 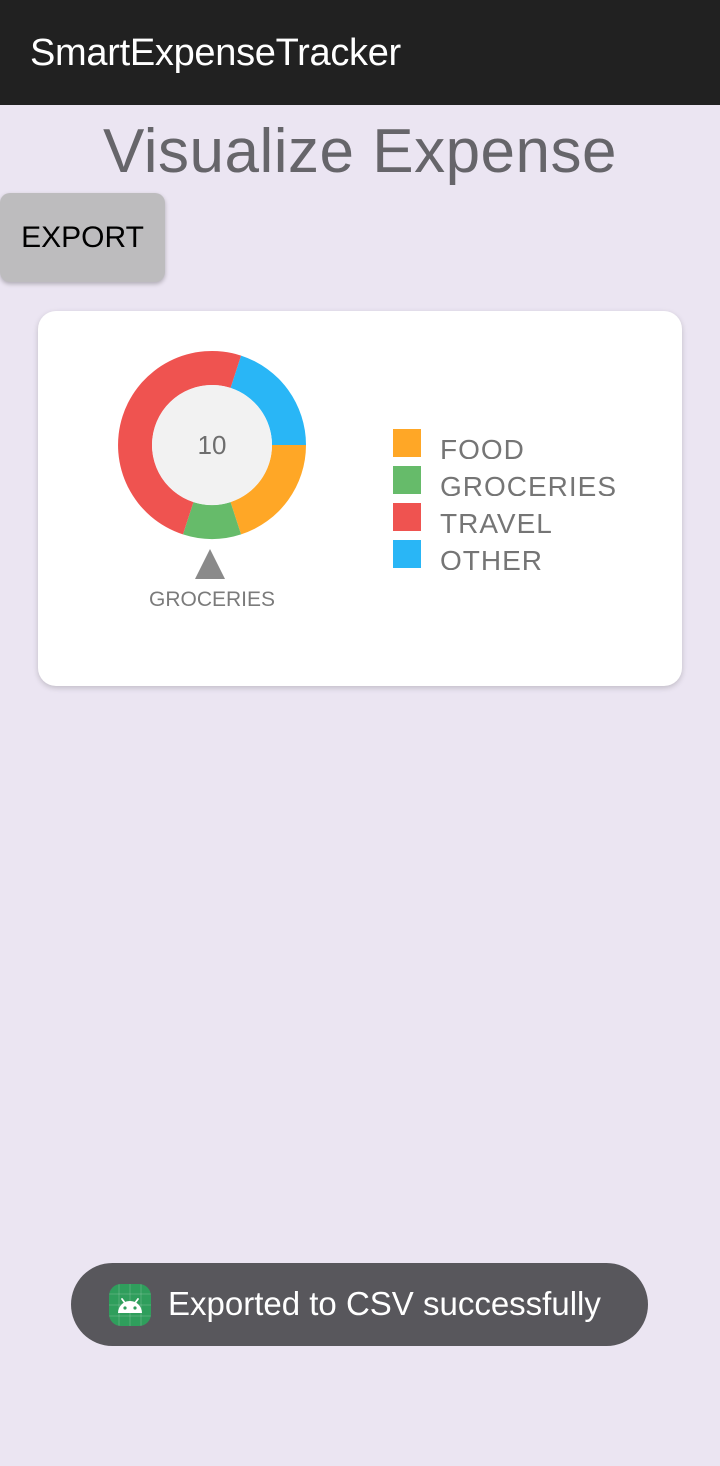 What do you see at coordinates (212, 599) in the screenshot?
I see `selected-slice-label: GROCERIES` at bounding box center [212, 599].